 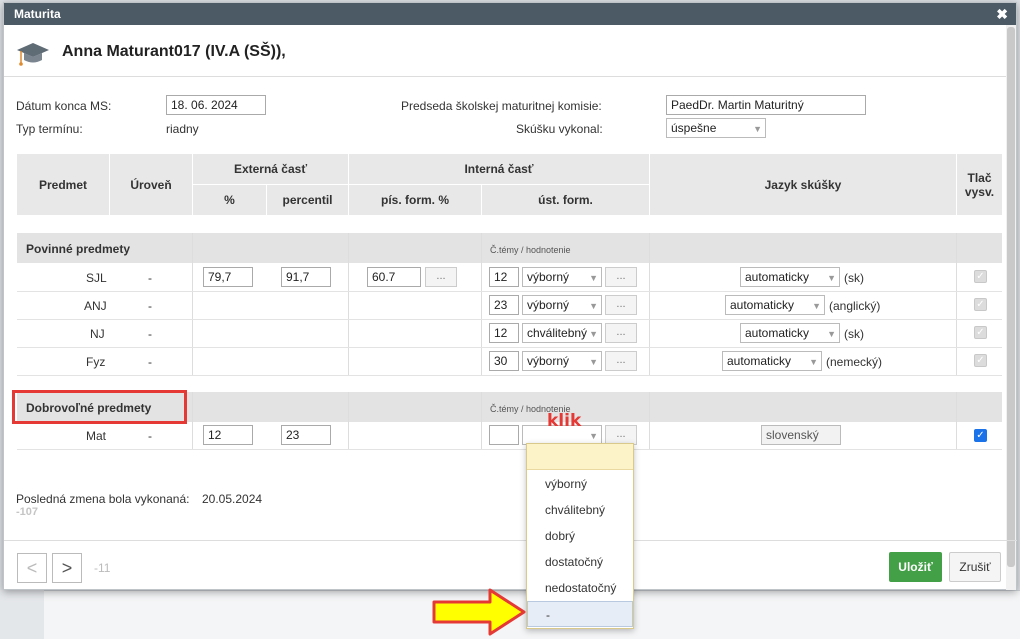 What do you see at coordinates (49, 129) in the screenshot?
I see `term-type-label: Typ termínu:` at bounding box center [49, 129].